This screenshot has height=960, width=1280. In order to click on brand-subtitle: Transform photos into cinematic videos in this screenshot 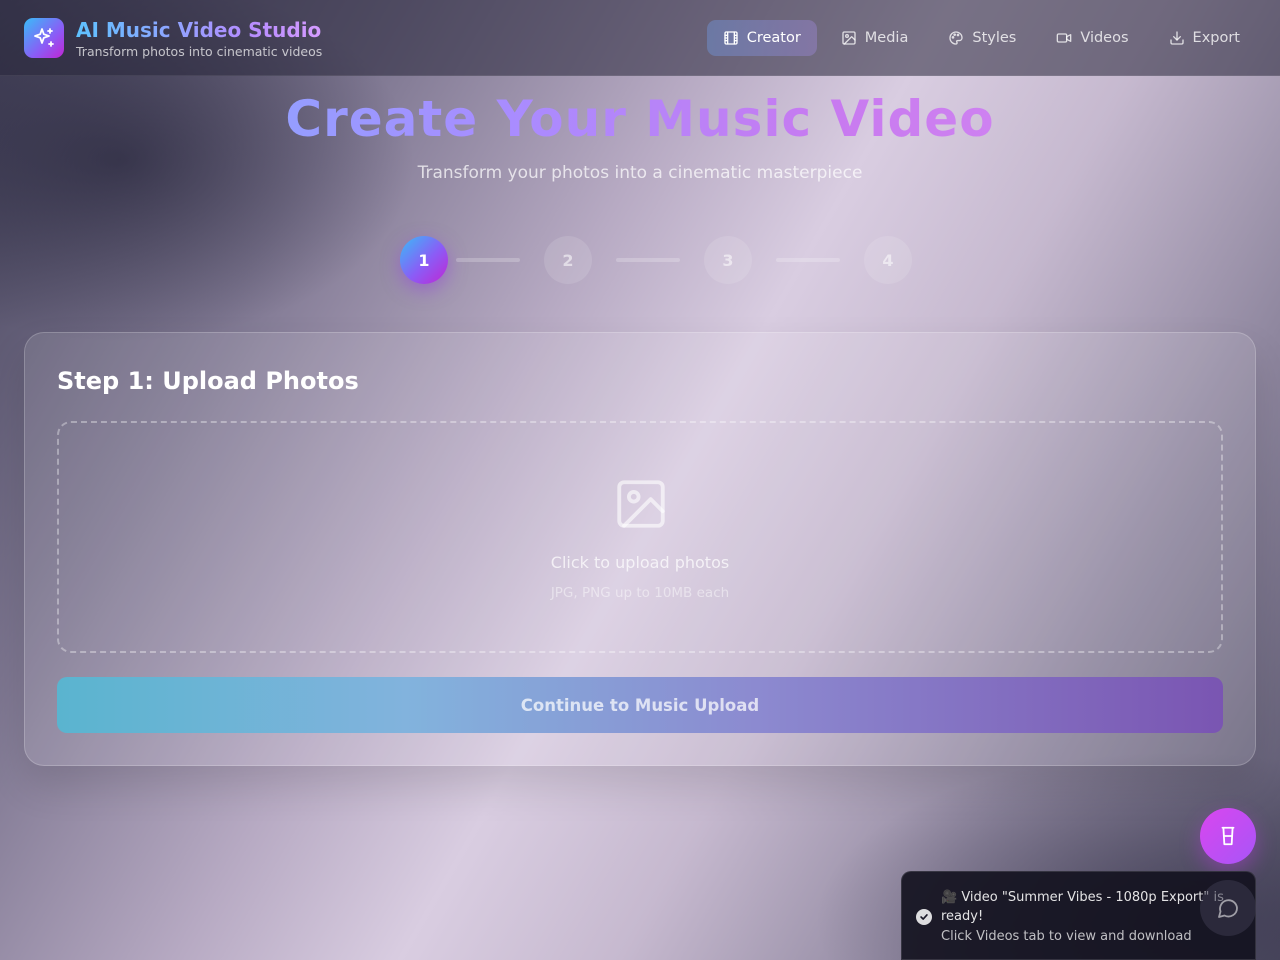, I will do `click(199, 51)`.